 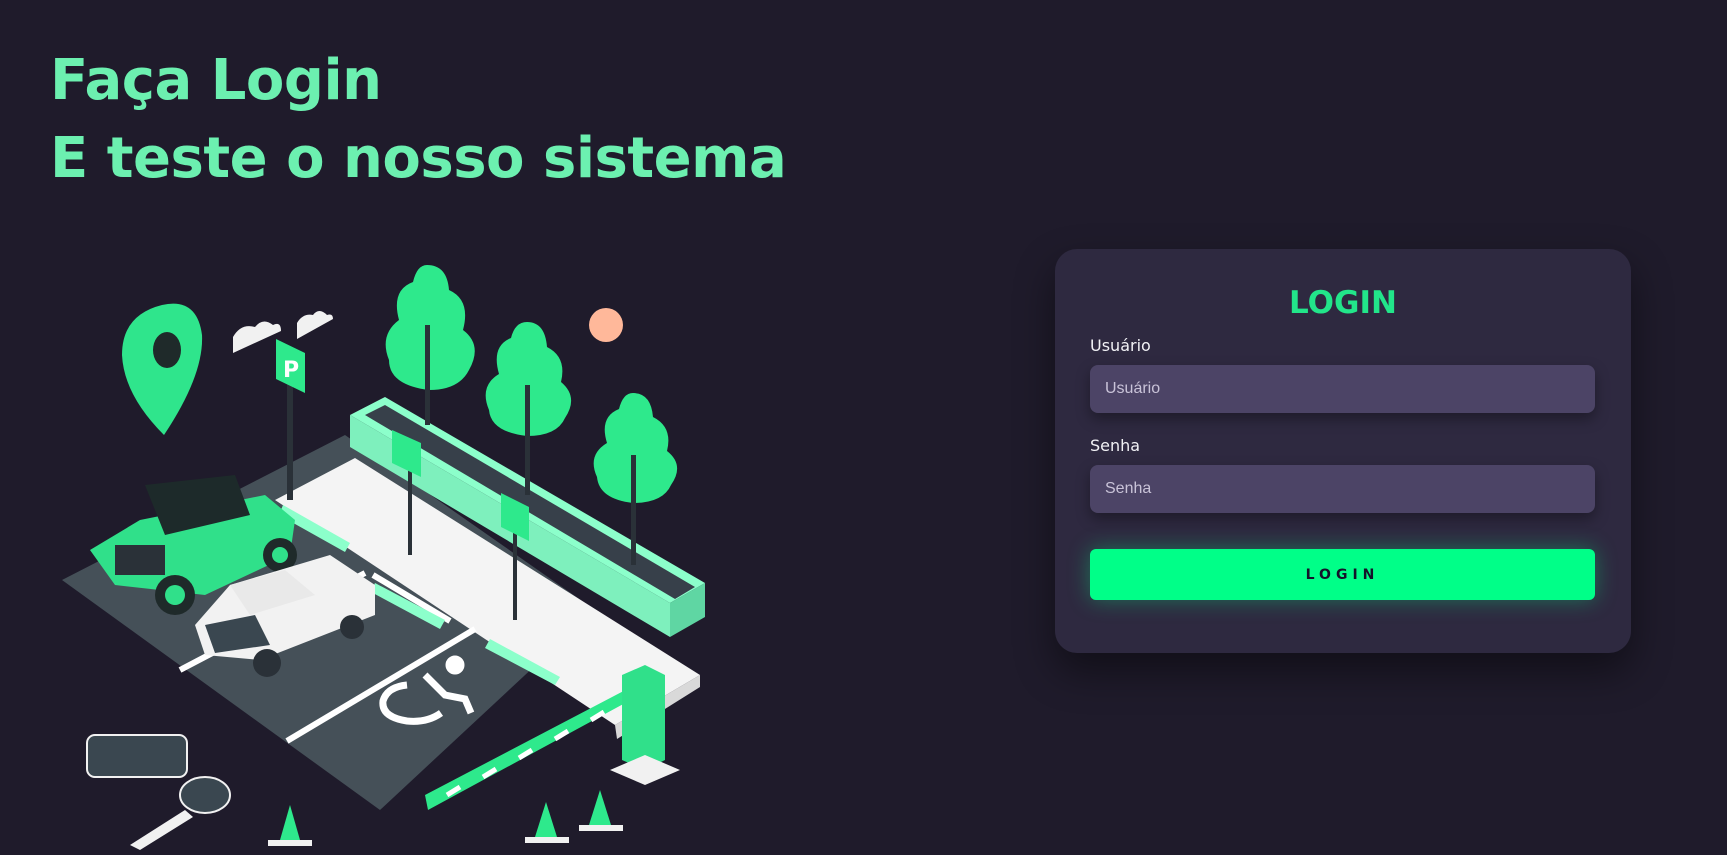 I want to click on svg-text: P, so click(x=291, y=370).